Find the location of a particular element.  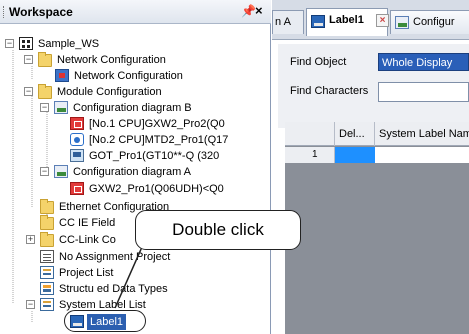

tab-configuration: Configur is located at coordinates (429, 22).